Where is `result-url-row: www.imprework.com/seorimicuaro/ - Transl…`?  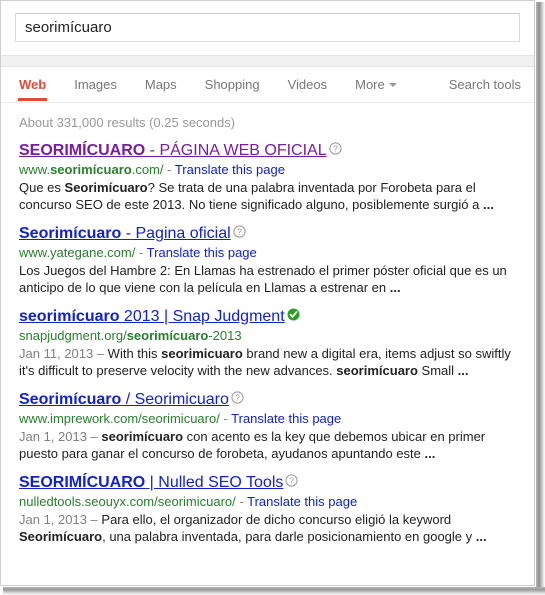 result-url-row: www.imprework.com/seorimicuaro/ - Transl… is located at coordinates (276, 418).